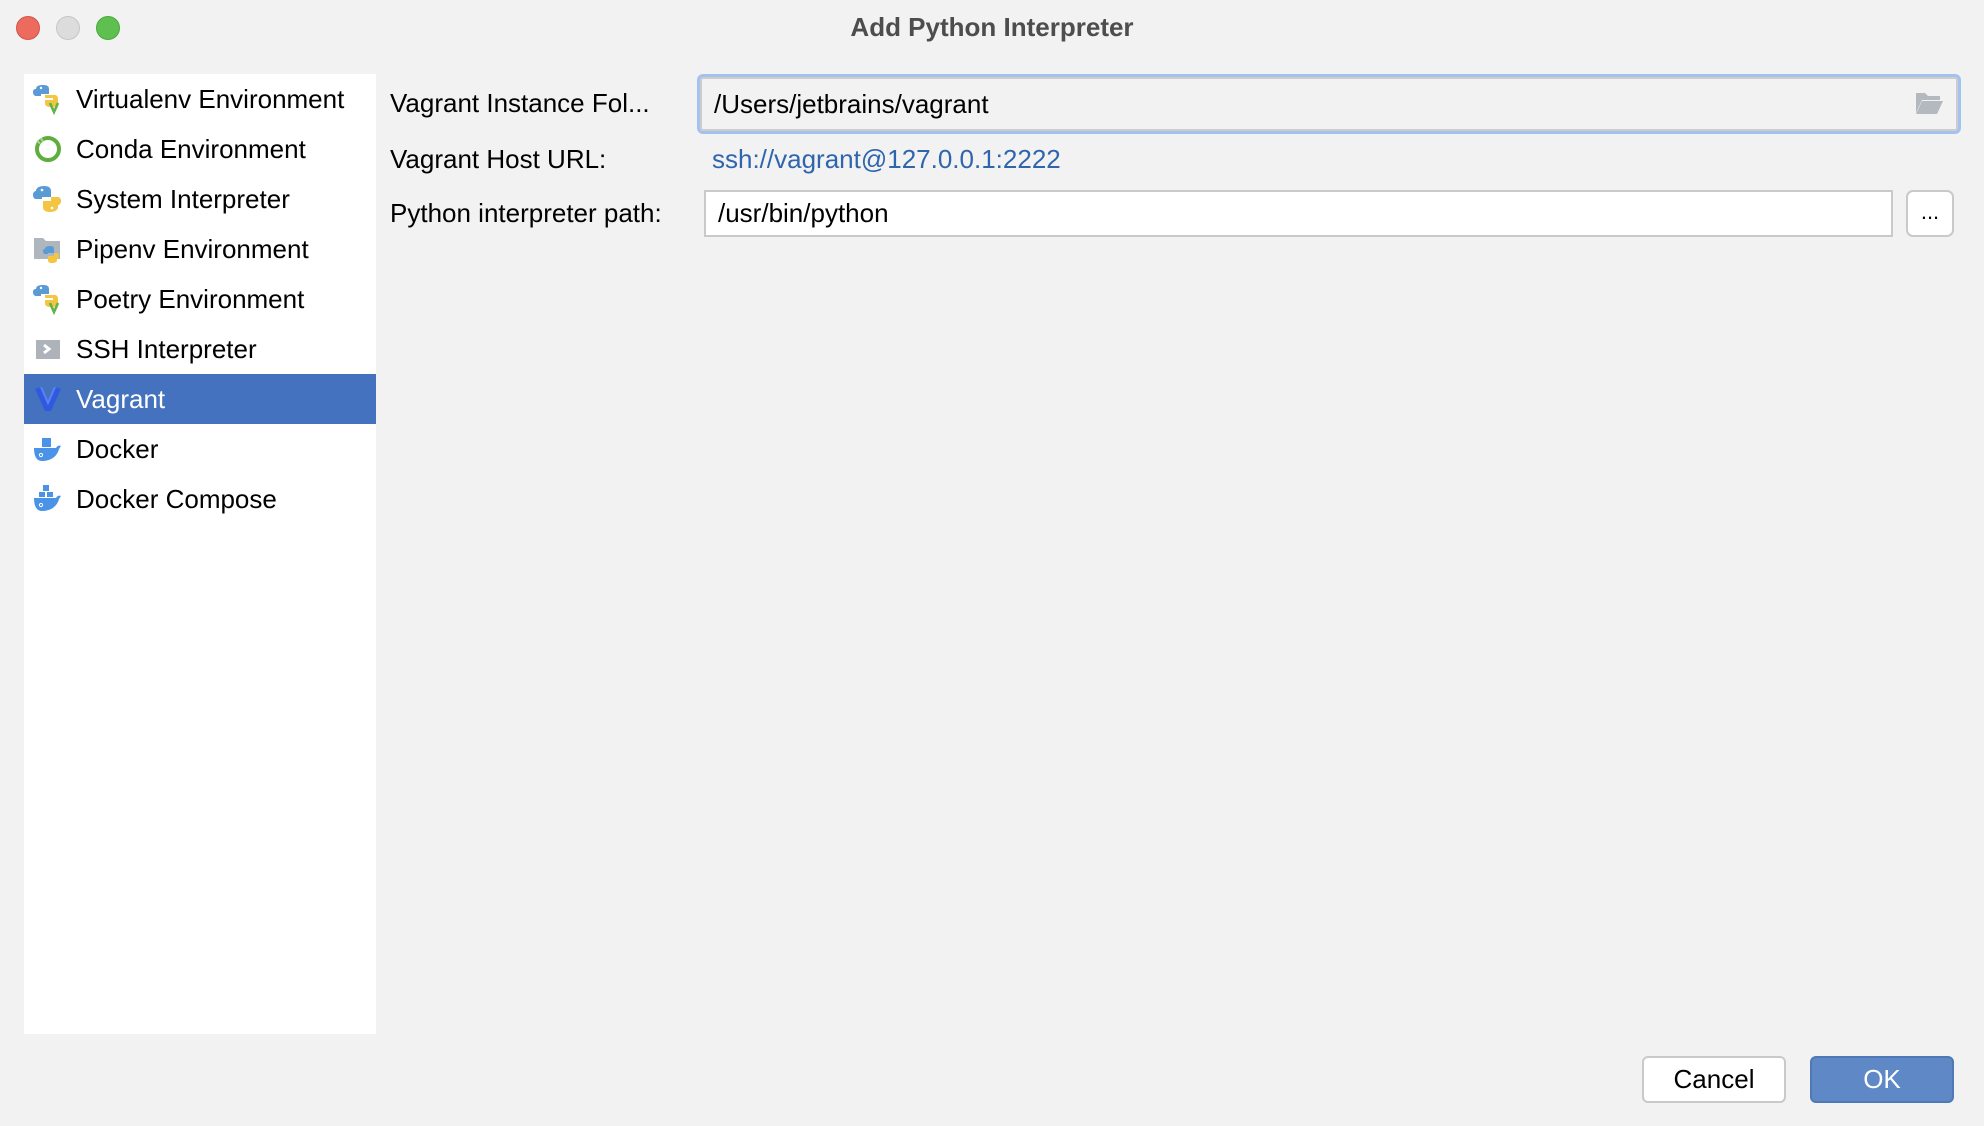 This screenshot has height=1126, width=1984. I want to click on python-path-input: /usr/bin/python, so click(1298, 213).